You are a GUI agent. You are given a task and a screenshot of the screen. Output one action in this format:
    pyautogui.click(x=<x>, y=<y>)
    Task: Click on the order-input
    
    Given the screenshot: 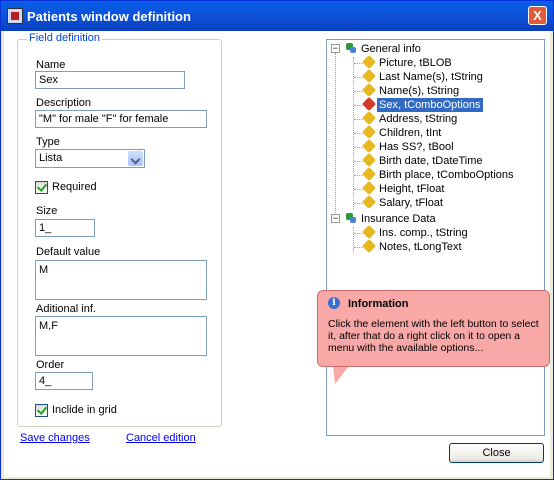 What is the action you would take?
    pyautogui.click(x=64, y=381)
    